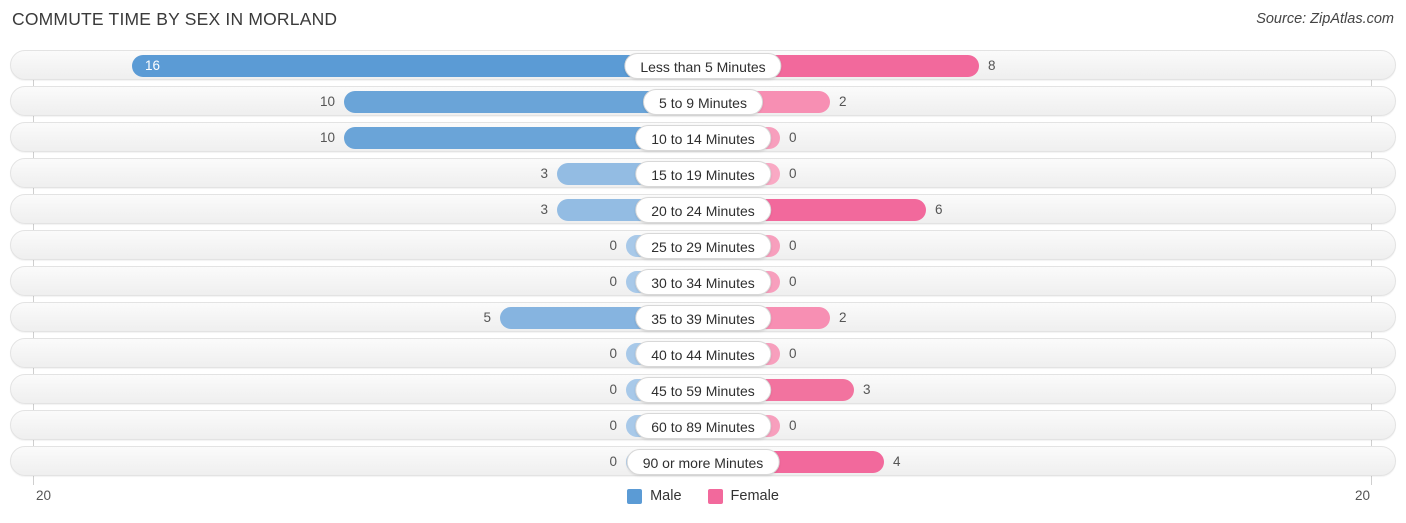 The width and height of the screenshot is (1406, 523). I want to click on category-label: 5 to 9 Minutes, so click(703, 102).